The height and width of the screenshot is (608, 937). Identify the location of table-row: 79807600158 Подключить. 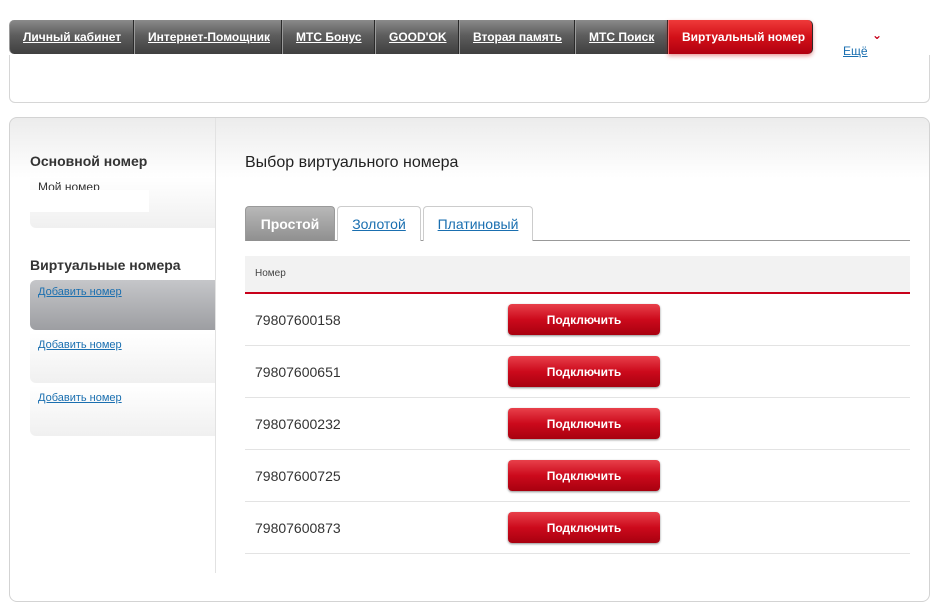
(577, 320).